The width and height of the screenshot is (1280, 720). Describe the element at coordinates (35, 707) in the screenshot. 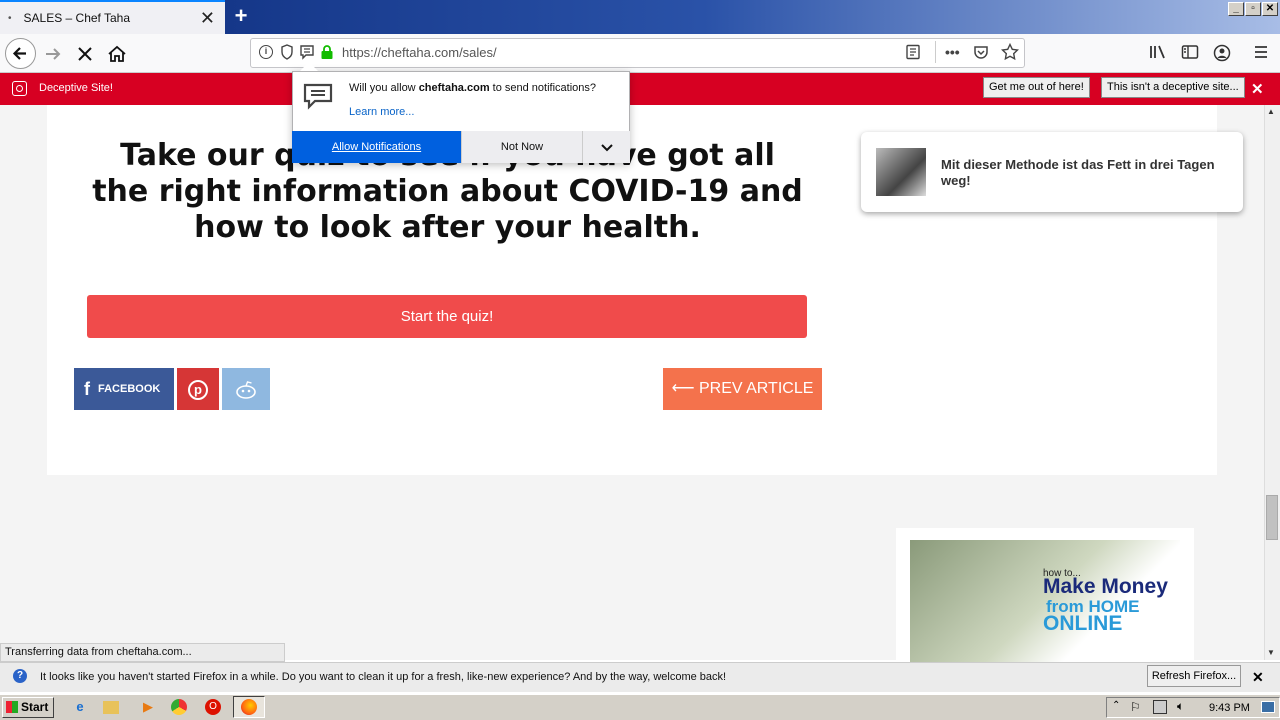

I see `start-label: Start` at that location.